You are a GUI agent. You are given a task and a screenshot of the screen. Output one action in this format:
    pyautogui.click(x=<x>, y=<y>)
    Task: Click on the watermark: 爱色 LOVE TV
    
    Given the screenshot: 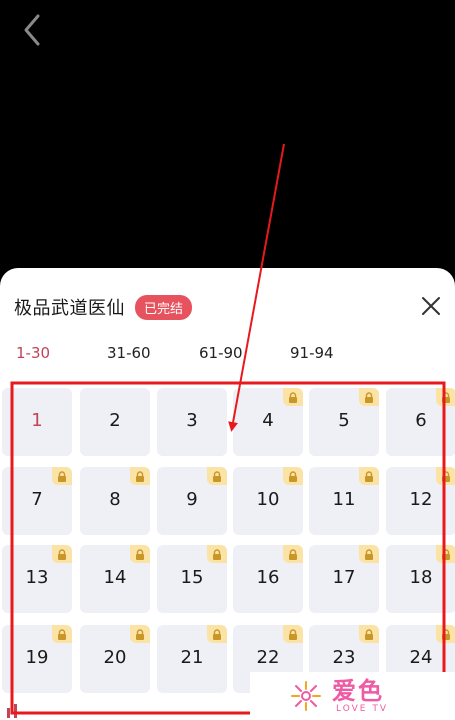 What is the action you would take?
    pyautogui.click(x=352, y=696)
    